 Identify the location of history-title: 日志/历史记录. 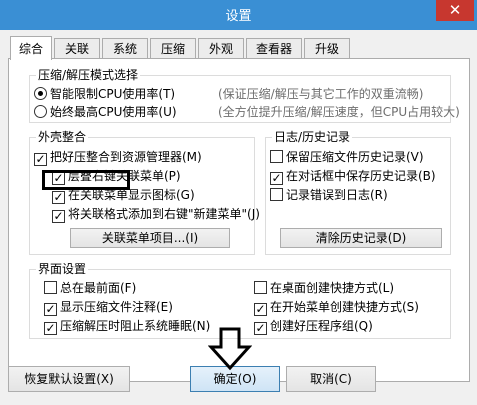
(312, 137).